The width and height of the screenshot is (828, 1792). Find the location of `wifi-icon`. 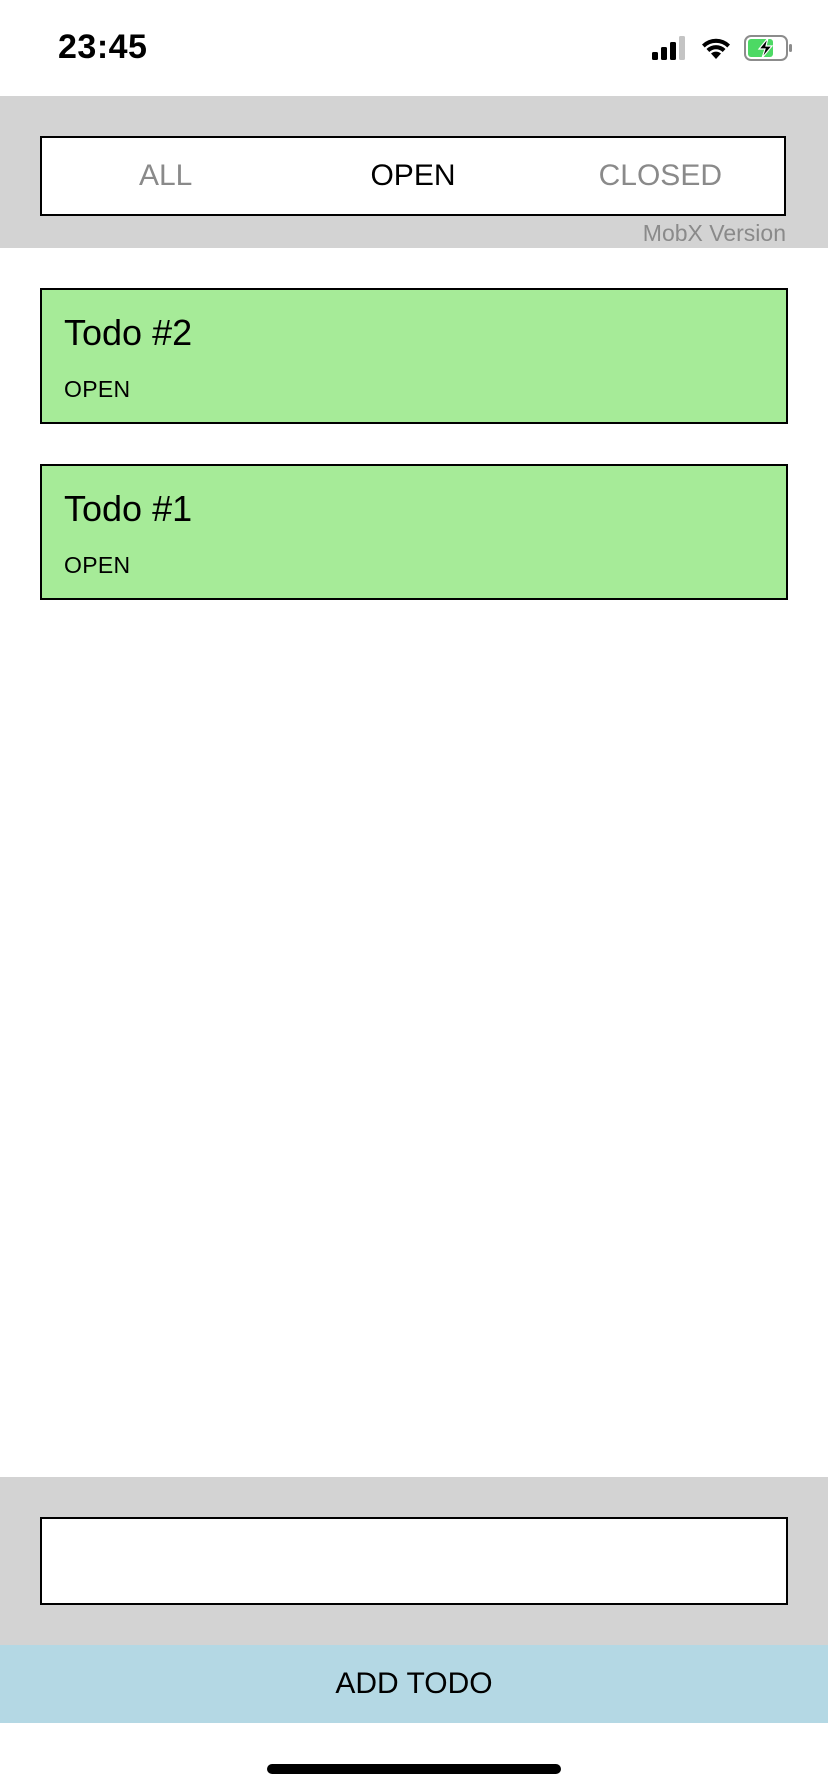

wifi-icon is located at coordinates (716, 50).